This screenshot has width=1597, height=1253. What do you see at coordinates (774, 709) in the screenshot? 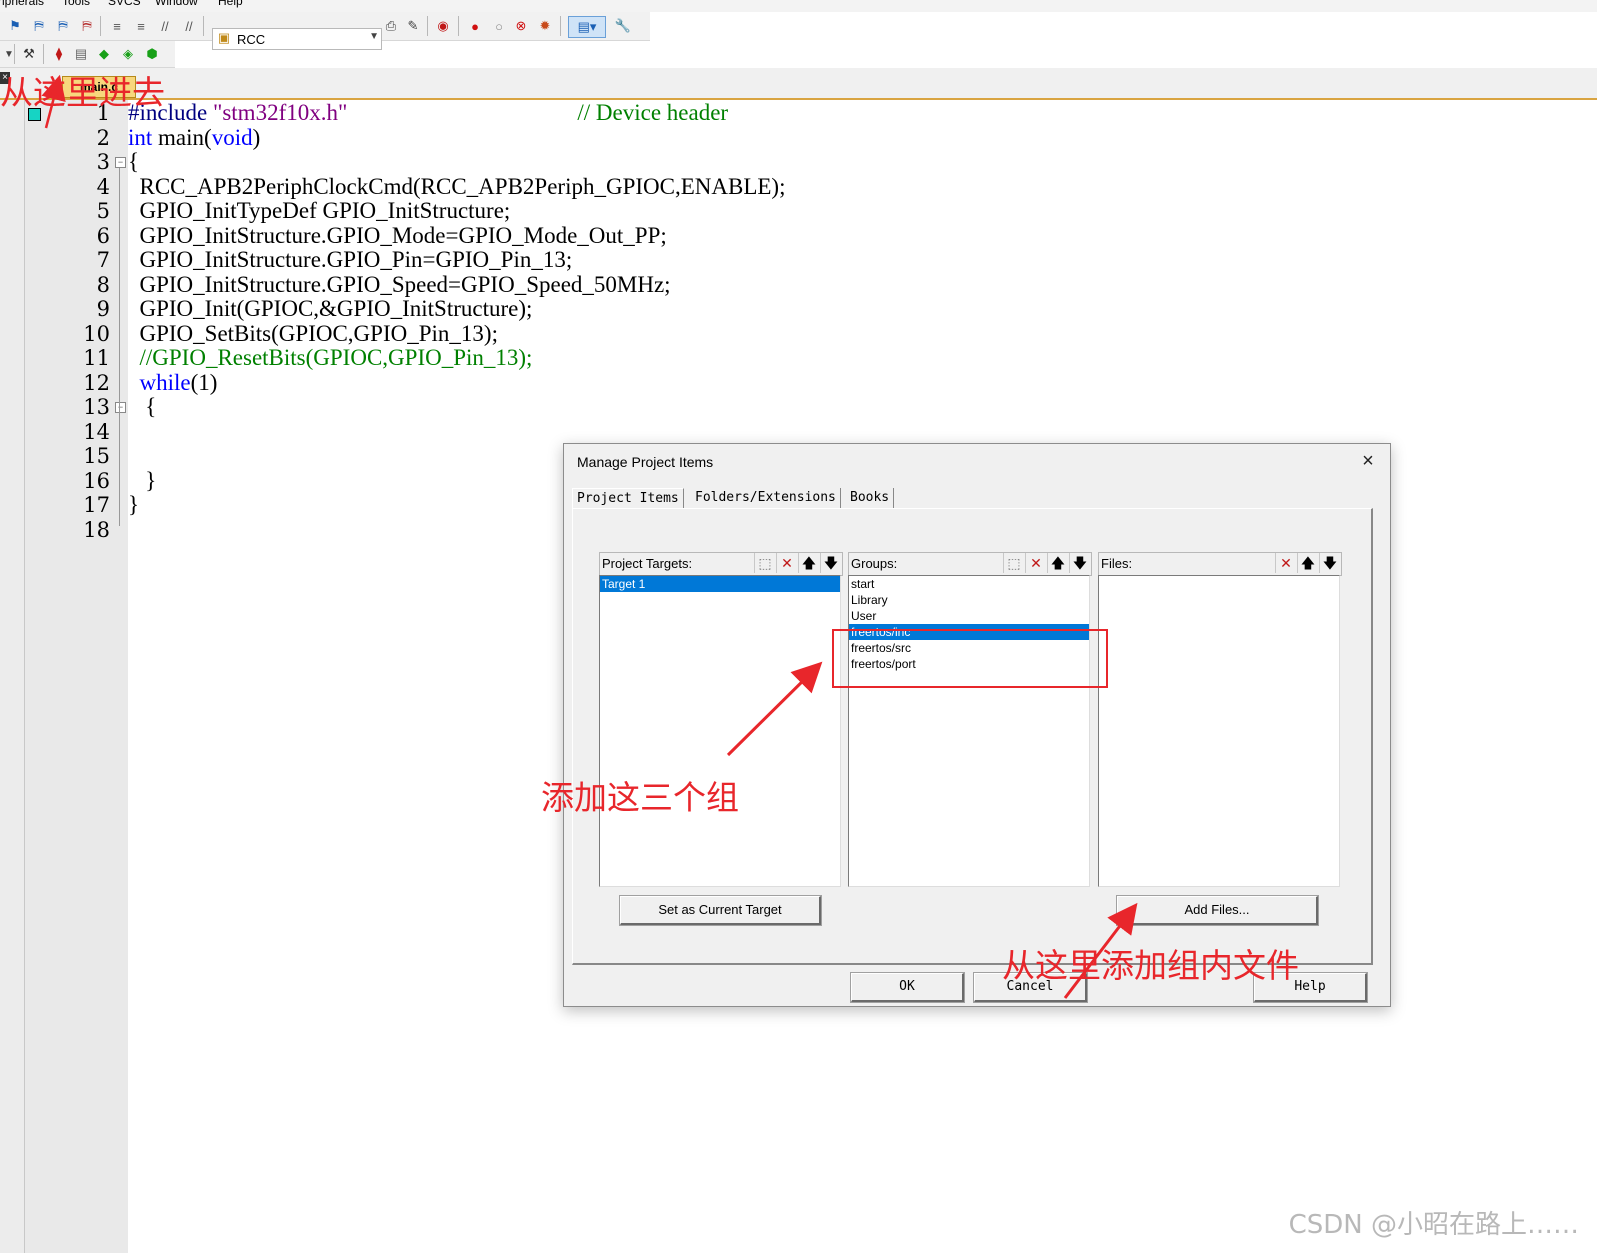
I see `arrow-to-groups` at bounding box center [774, 709].